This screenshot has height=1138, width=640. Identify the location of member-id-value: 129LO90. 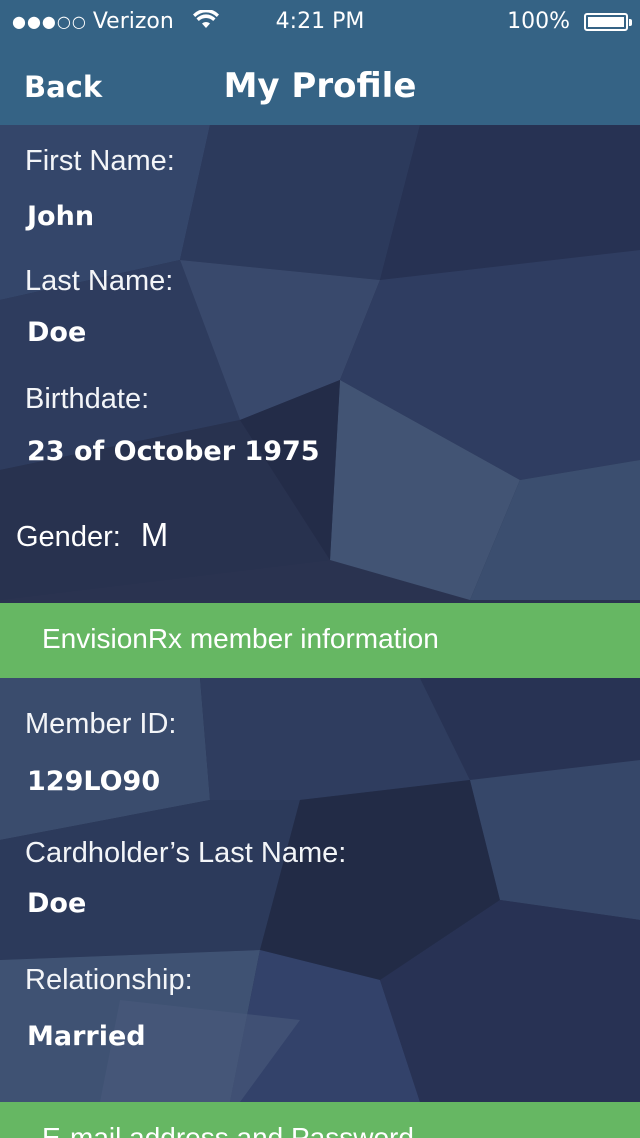
(94, 781).